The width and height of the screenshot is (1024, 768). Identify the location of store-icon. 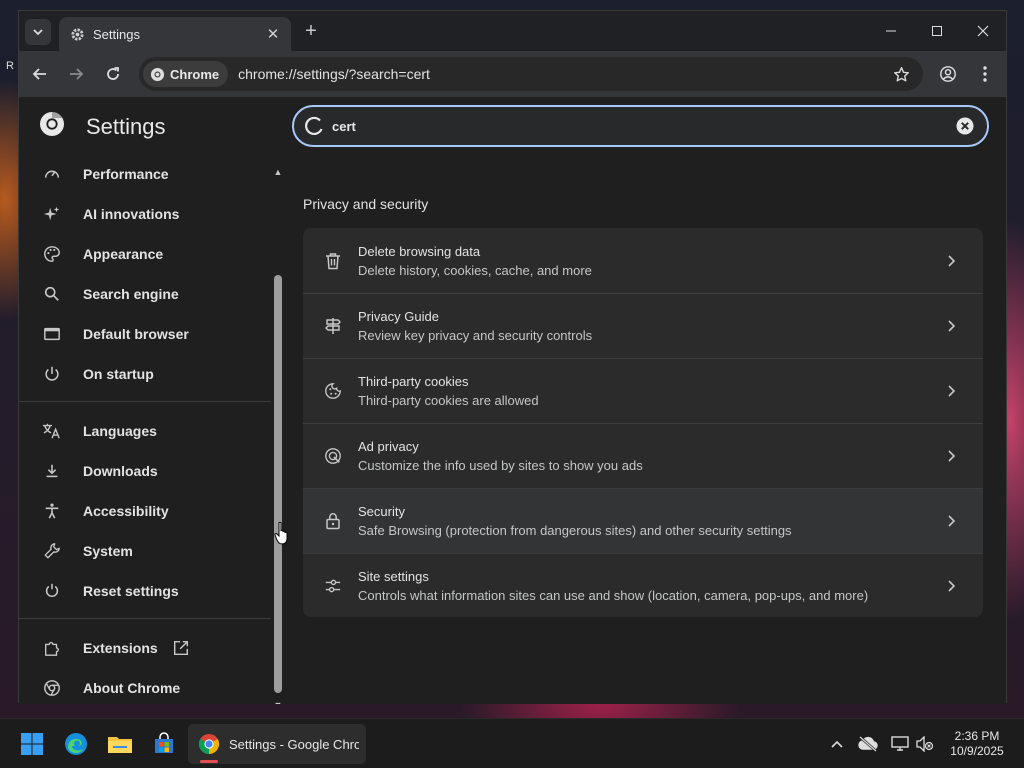
(164, 742).